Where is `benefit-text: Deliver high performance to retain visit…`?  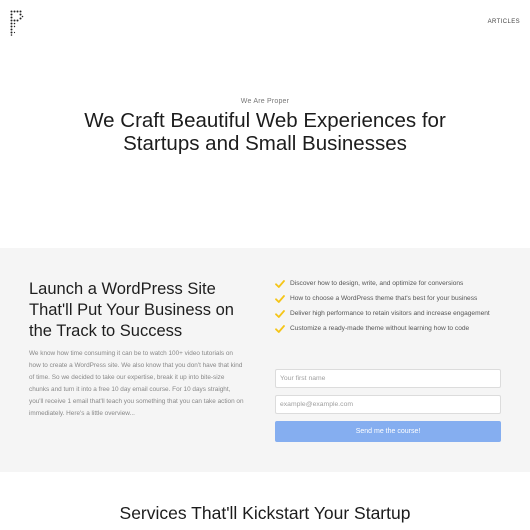 benefit-text: Deliver high performance to retain visit… is located at coordinates (390, 313).